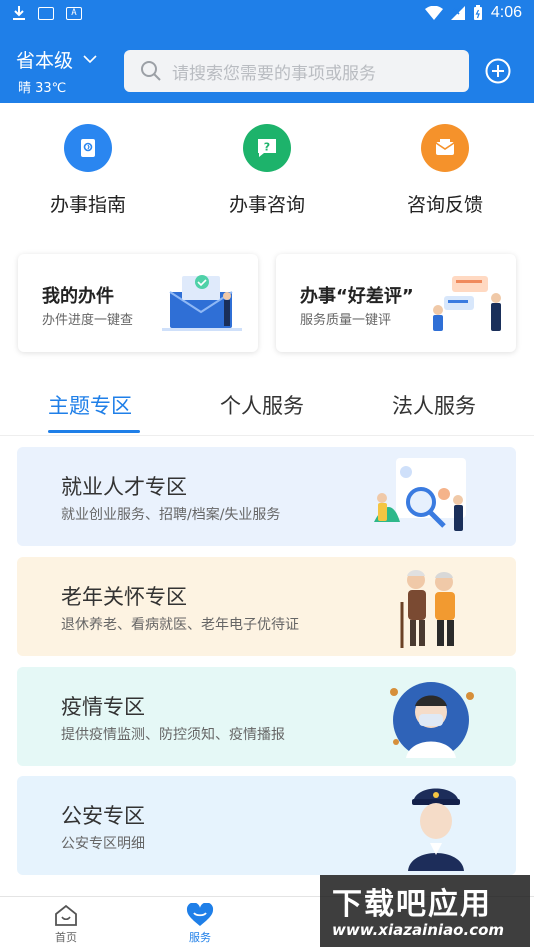 This screenshot has height=950, width=534. I want to click on zone-subtitle: 就业创业服务、招聘/档案/失业服务, so click(171, 515).